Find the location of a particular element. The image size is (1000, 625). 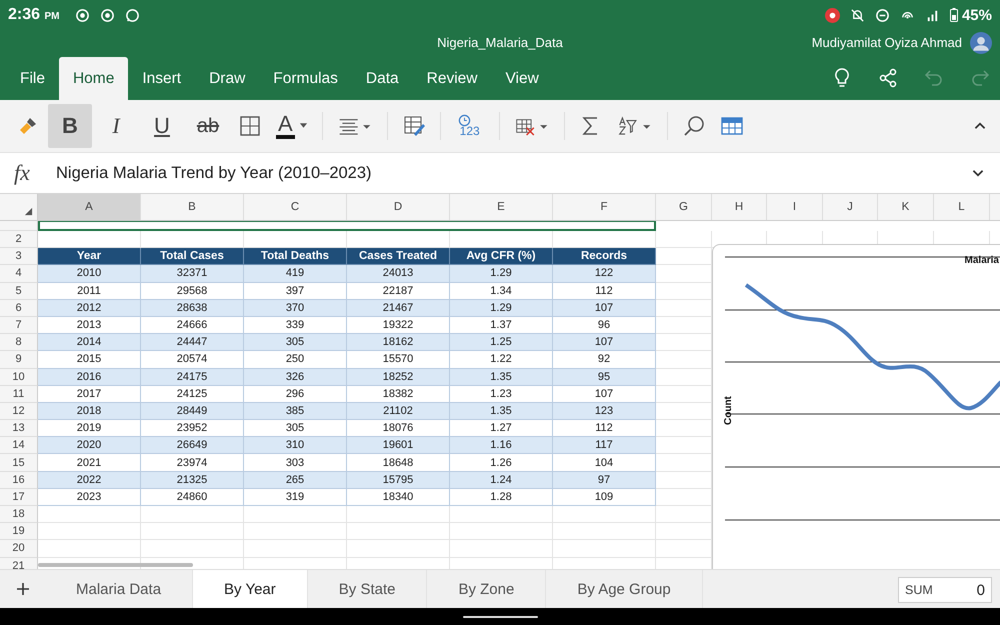

row-number: 14 is located at coordinates (19, 445).